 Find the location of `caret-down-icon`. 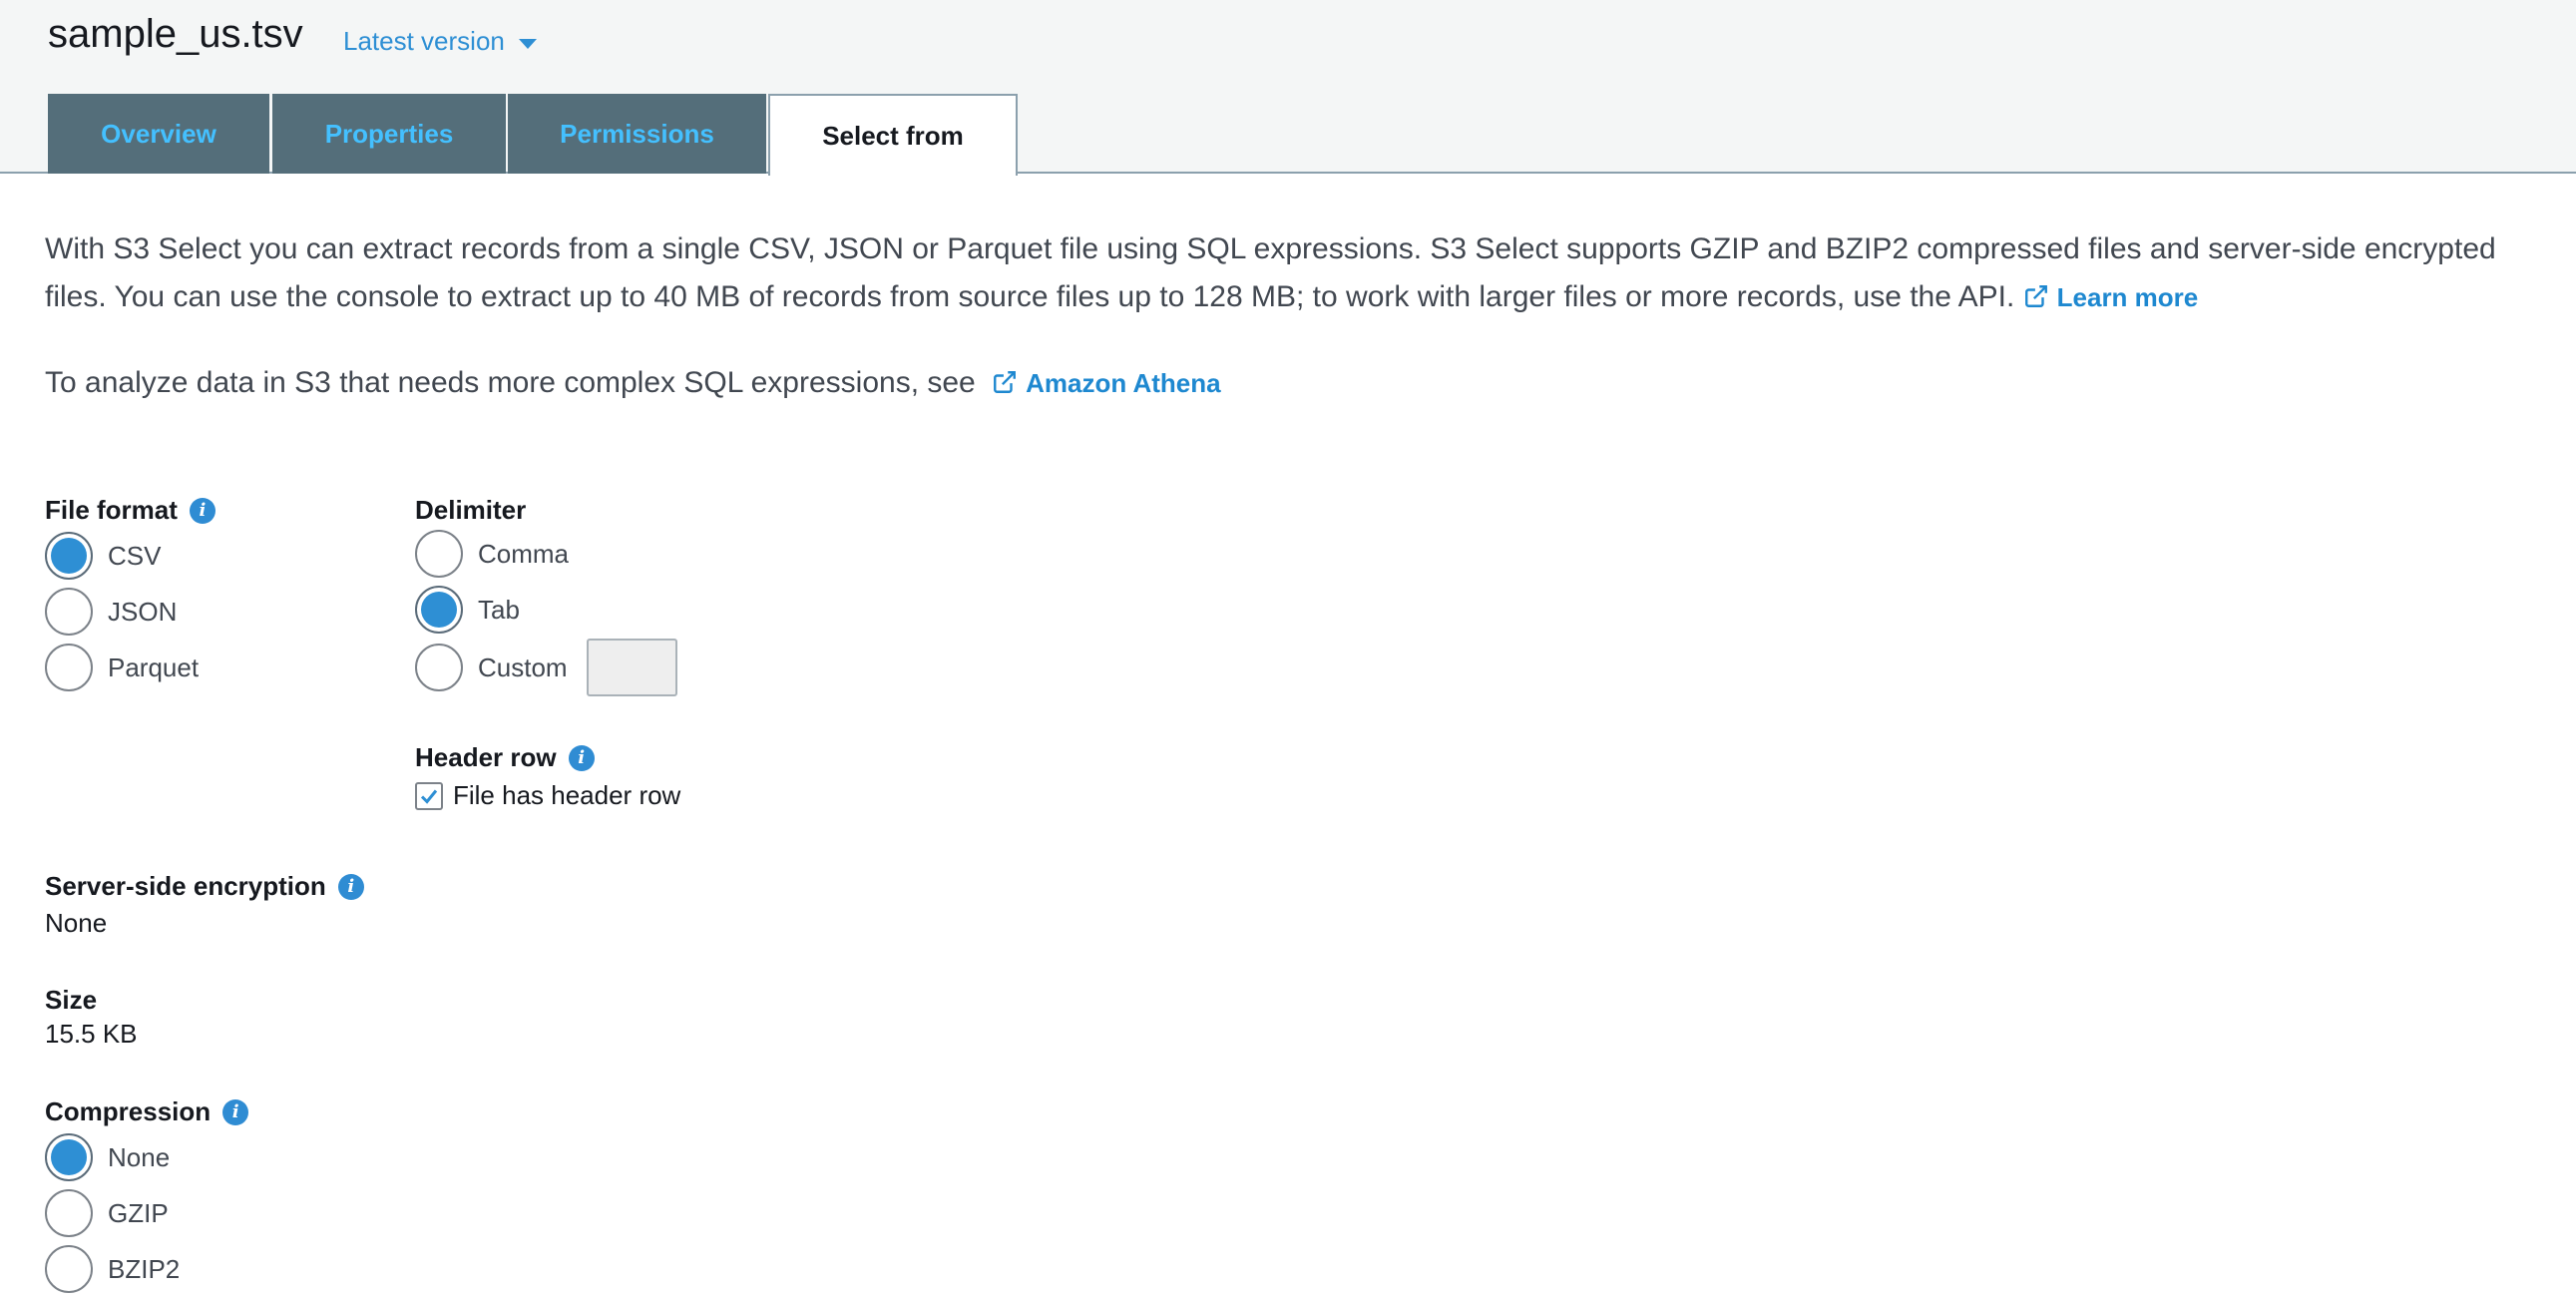

caret-down-icon is located at coordinates (527, 43).